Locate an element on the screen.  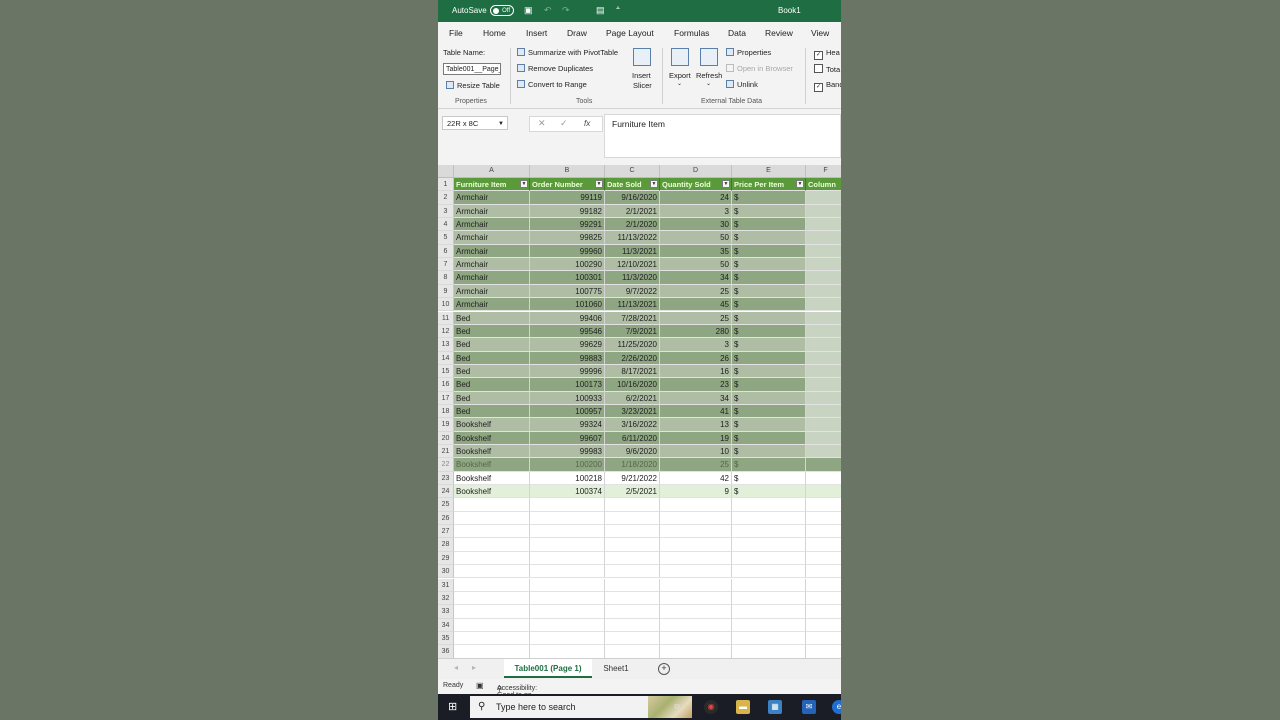
cell-d: 19 is located at coordinates (696, 438).